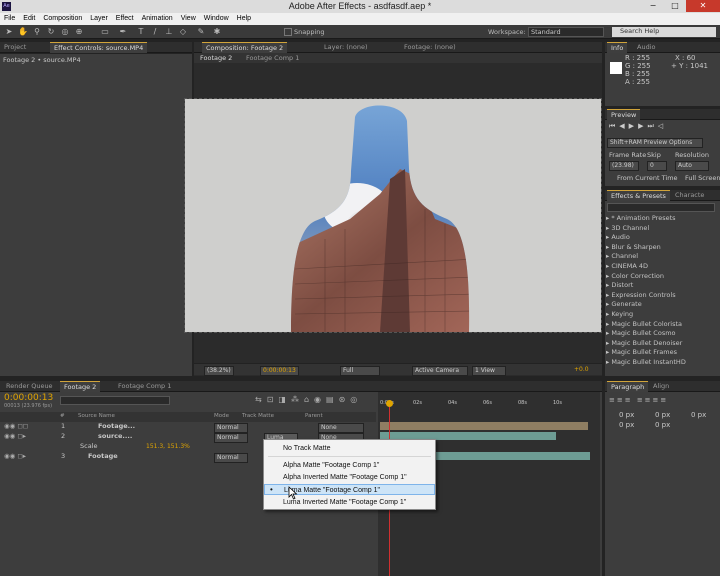 The height and width of the screenshot is (576, 720). I want to click on effects-search-input, so click(661, 207).